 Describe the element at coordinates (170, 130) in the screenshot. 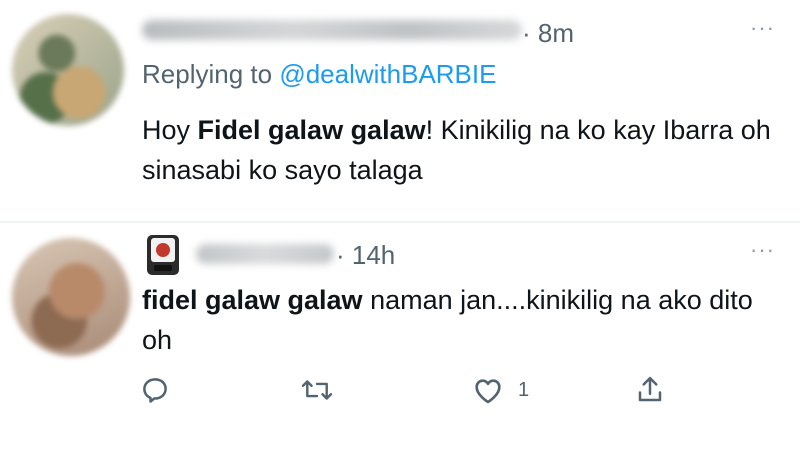

I see `tweet-text-part: Hoy` at that location.